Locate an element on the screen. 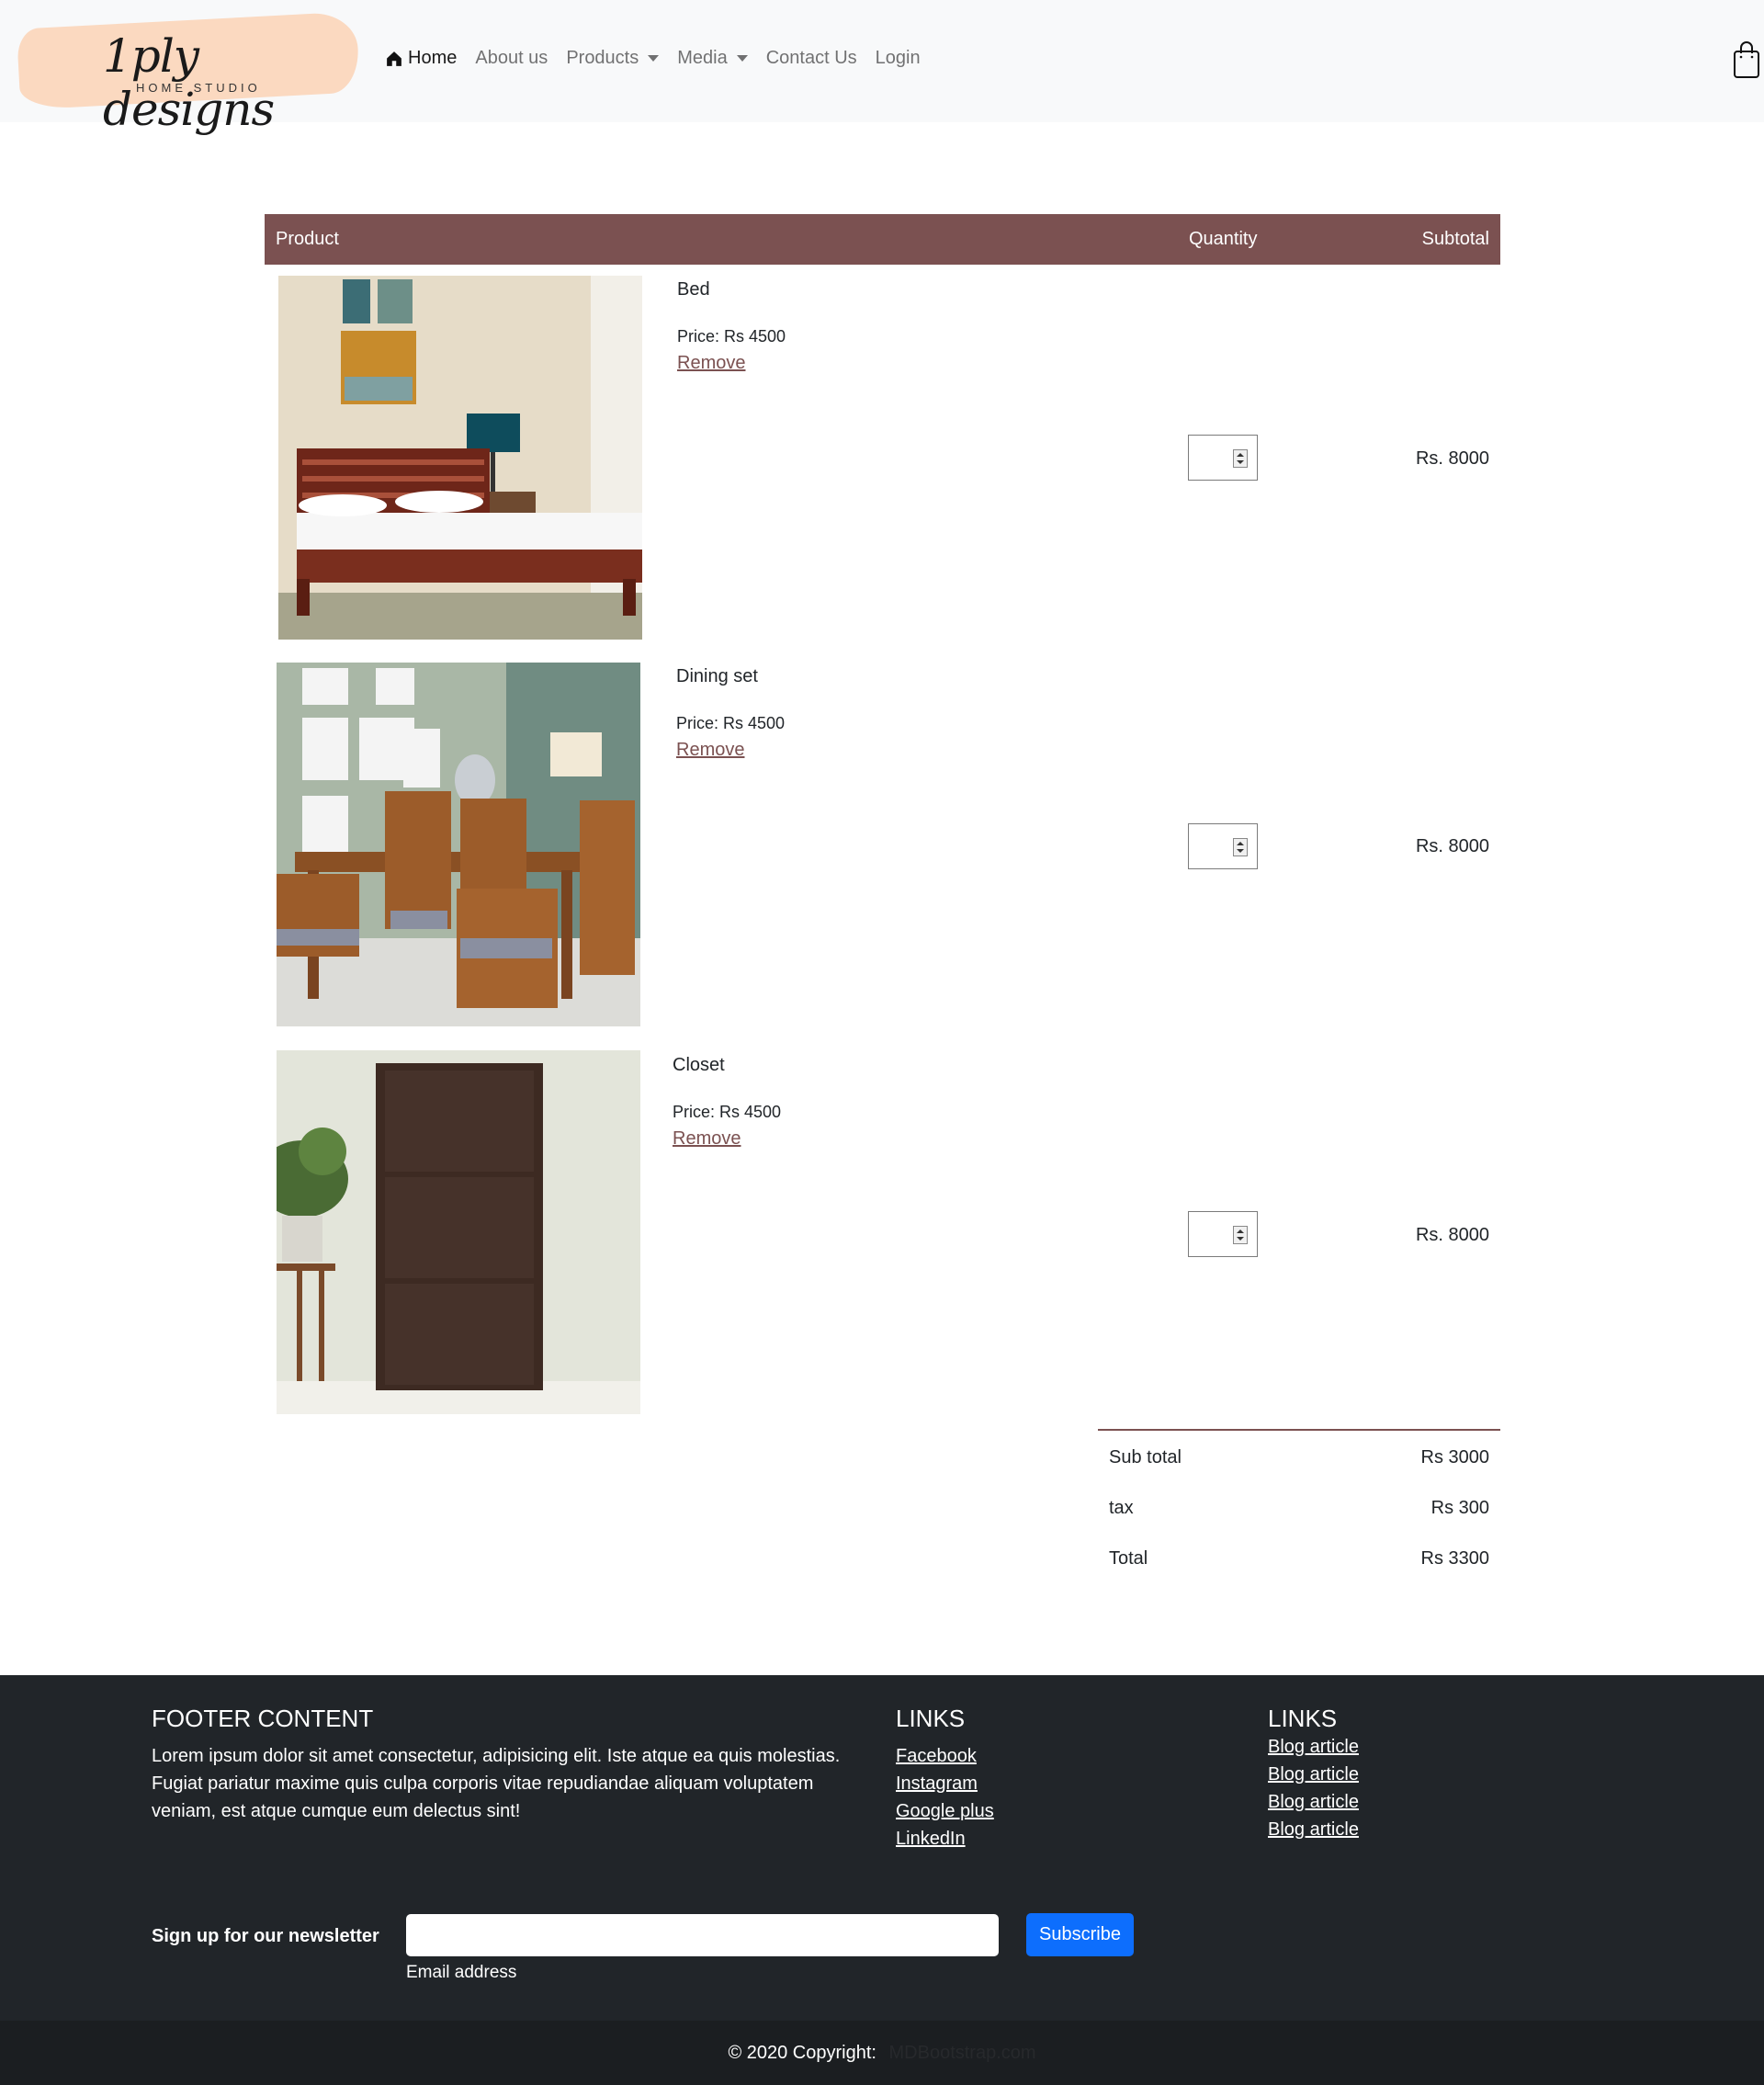 The image size is (1764, 2085). nav-about: About us is located at coordinates (512, 59).